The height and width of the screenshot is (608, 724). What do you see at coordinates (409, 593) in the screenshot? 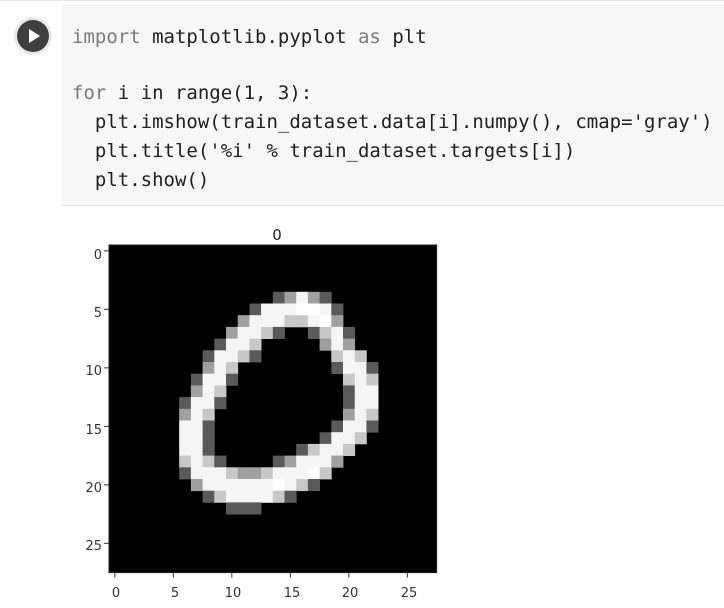
I see `xtick-label: 25` at bounding box center [409, 593].